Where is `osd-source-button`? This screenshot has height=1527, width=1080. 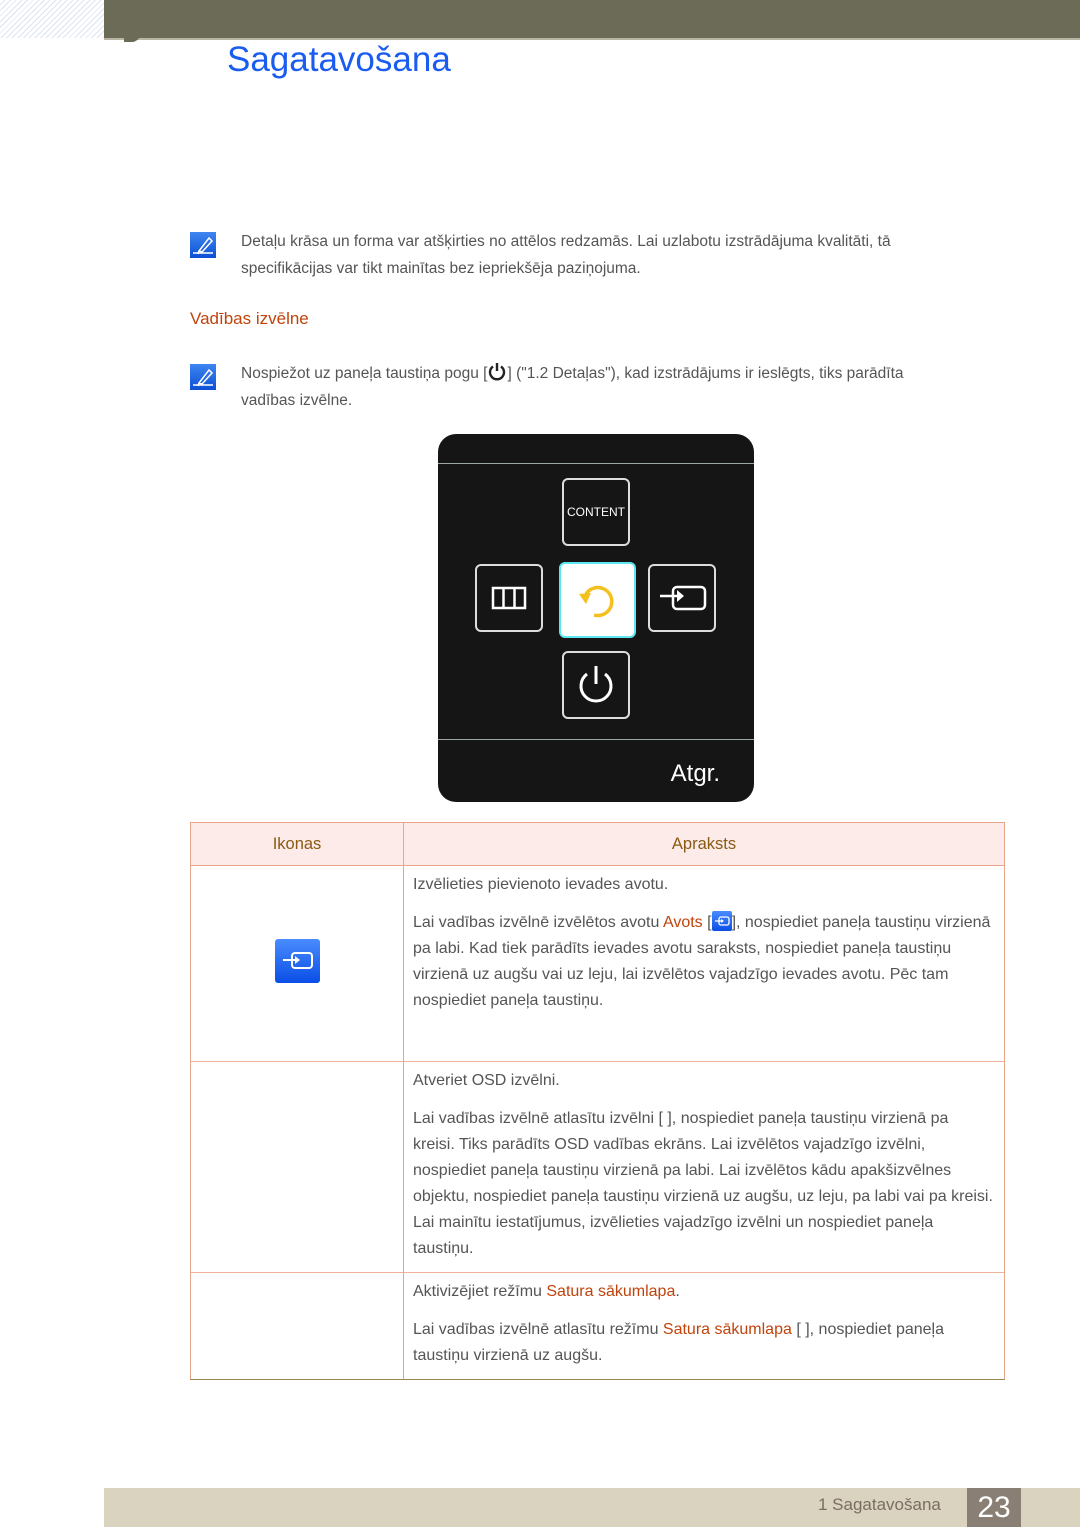 osd-source-button is located at coordinates (682, 598).